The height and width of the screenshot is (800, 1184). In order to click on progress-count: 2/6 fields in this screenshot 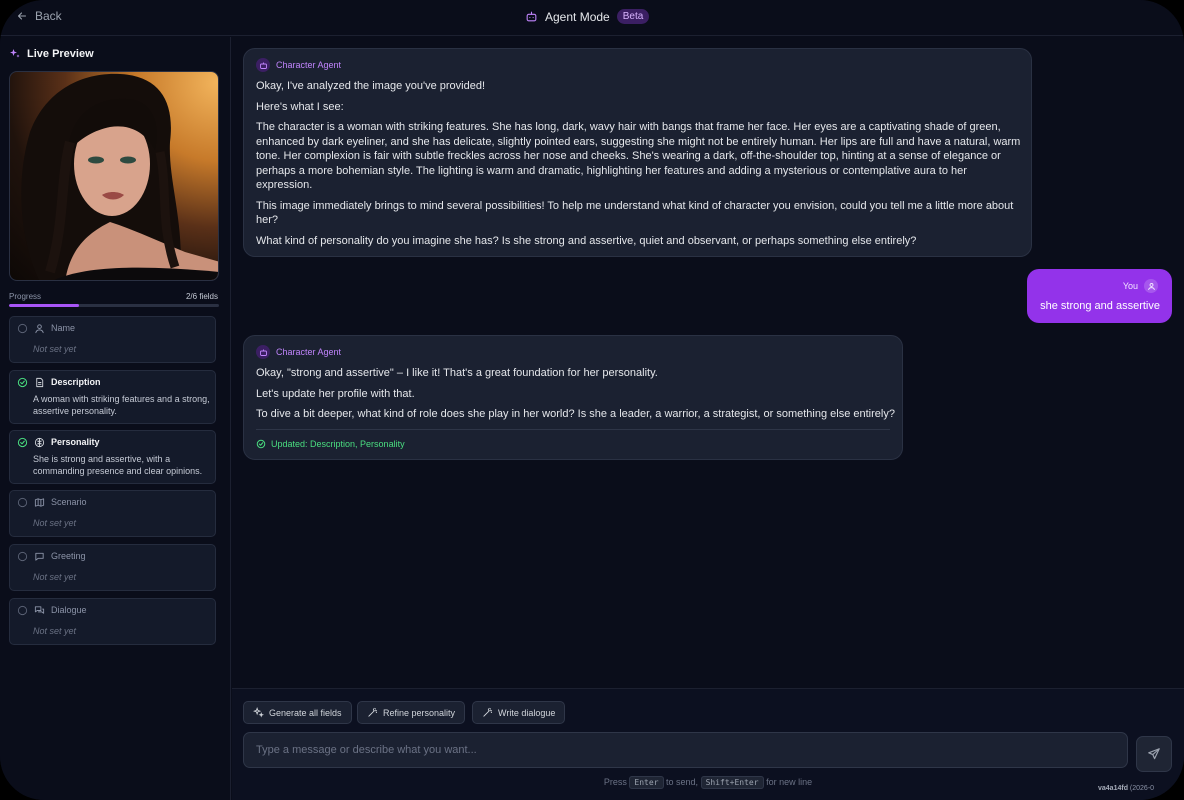, I will do `click(201, 296)`.